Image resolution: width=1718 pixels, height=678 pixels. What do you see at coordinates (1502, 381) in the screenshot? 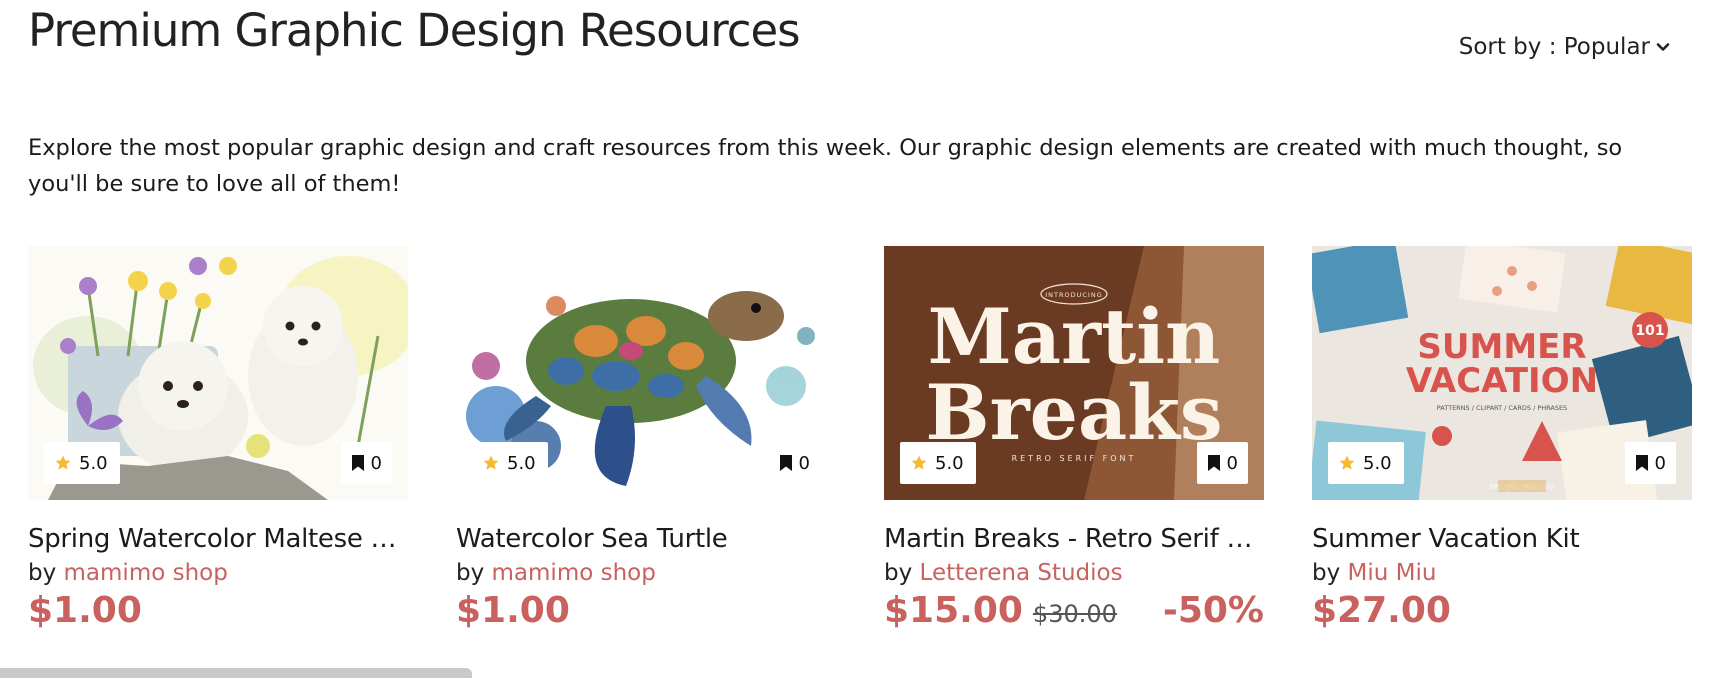
I see `cover-line2: VACATION` at bounding box center [1502, 381].